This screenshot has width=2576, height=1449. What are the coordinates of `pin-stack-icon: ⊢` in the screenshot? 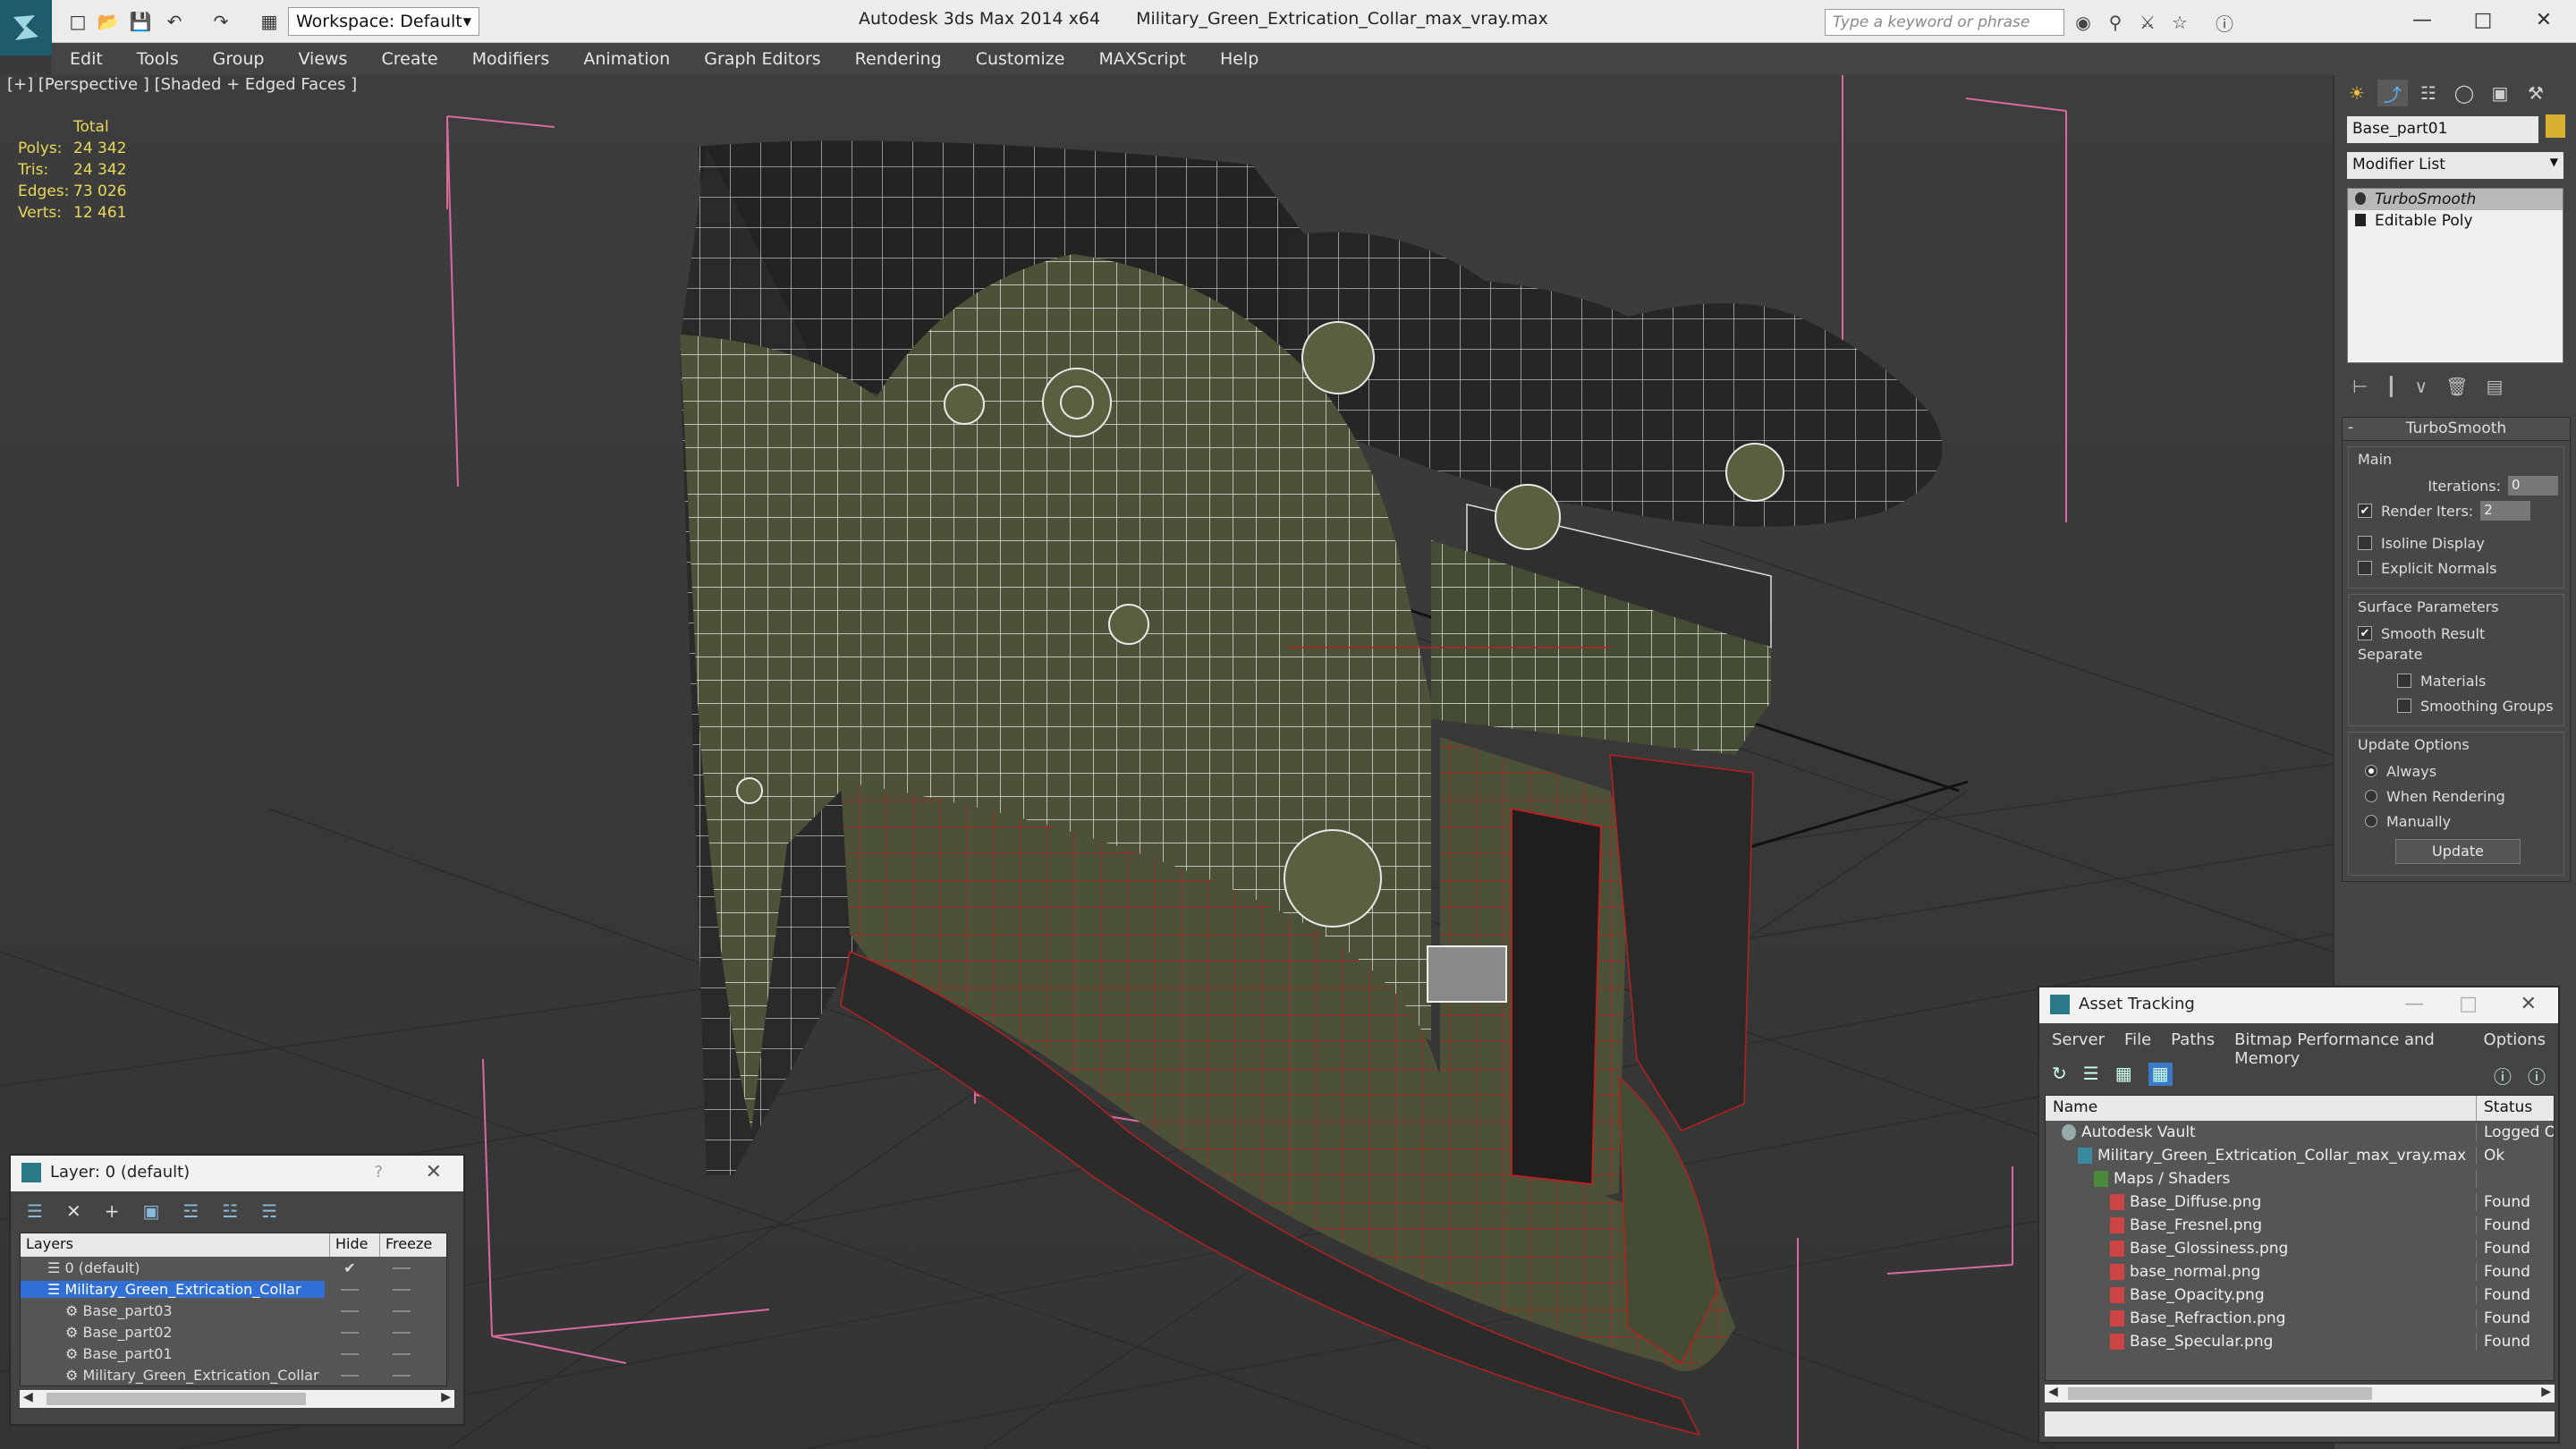 It's located at (2360, 386).